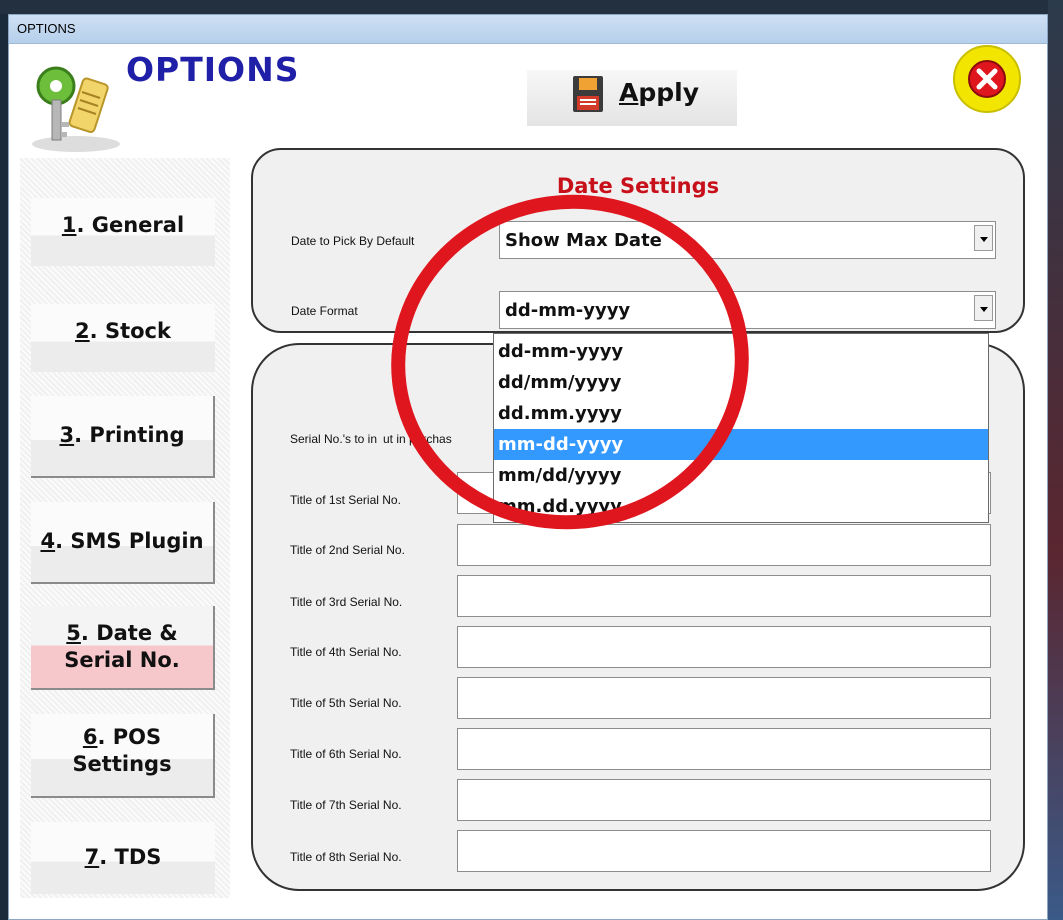 The width and height of the screenshot is (1063, 920). What do you see at coordinates (638, 186) in the screenshot?
I see `date-settings-title: Date Settings` at bounding box center [638, 186].